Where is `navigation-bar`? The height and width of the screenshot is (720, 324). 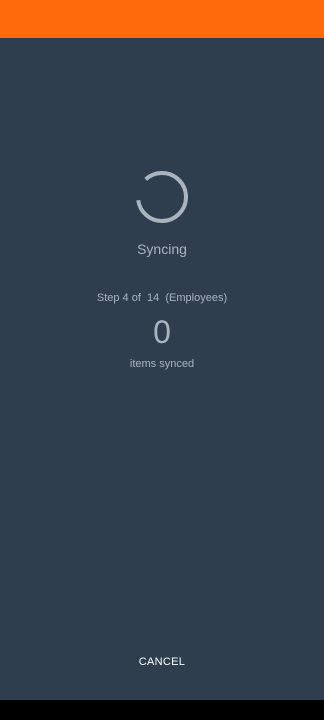 navigation-bar is located at coordinates (162, 710).